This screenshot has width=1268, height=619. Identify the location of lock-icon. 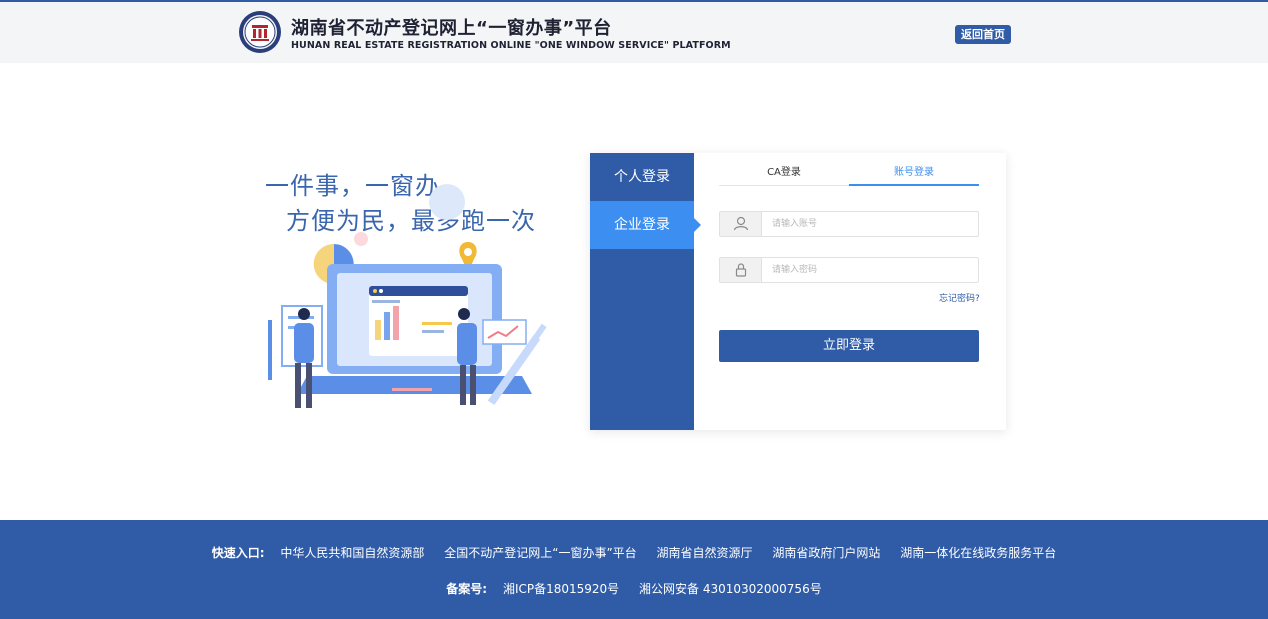
(741, 270).